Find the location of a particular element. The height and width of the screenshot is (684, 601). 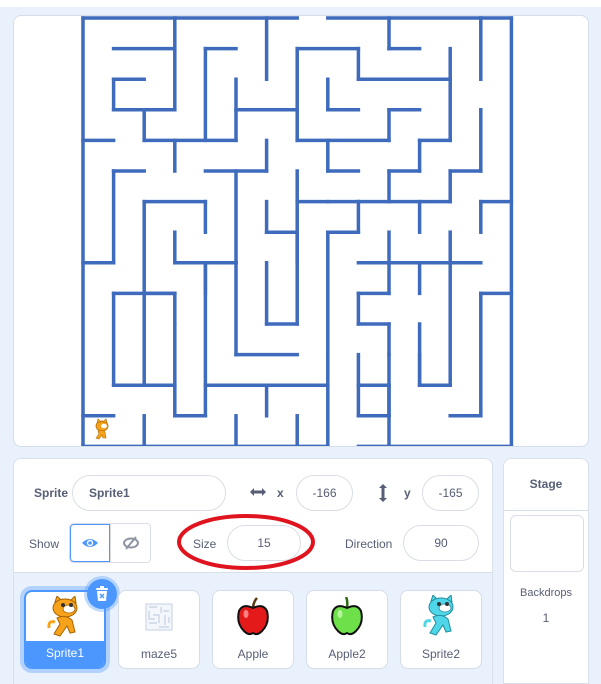

sprite-tile-apple2: Apple2 is located at coordinates (347, 629).